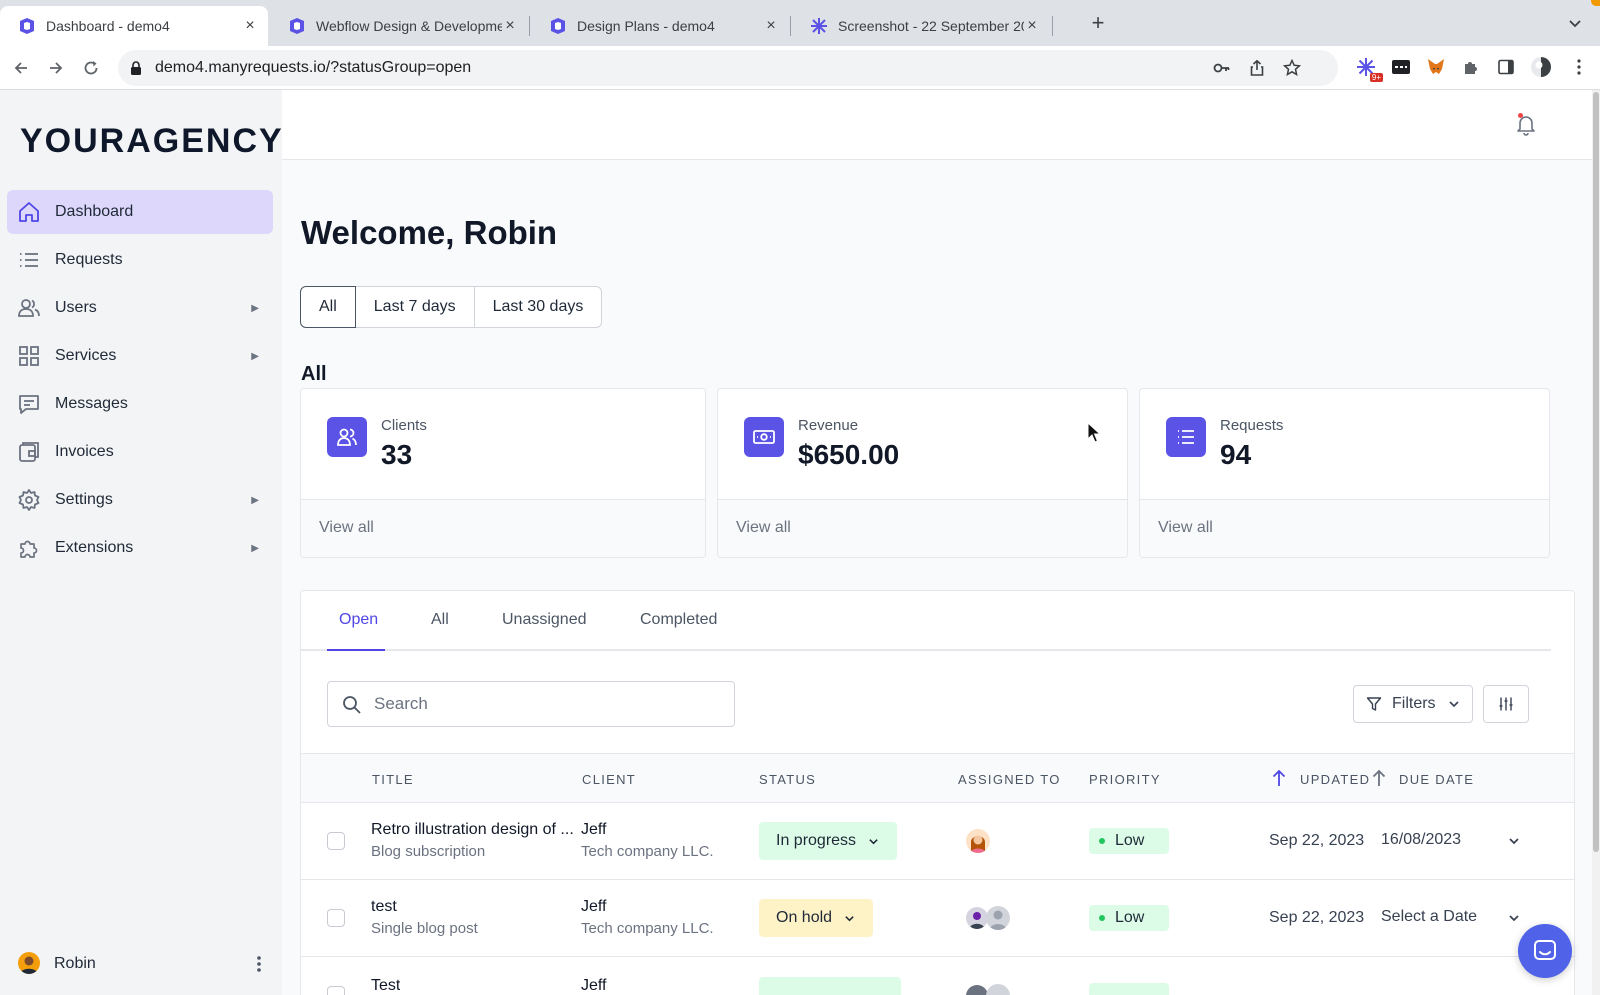 Image resolution: width=1600 pixels, height=995 pixels. Describe the element at coordinates (440, 620) in the screenshot. I see `tab-all: All` at that location.